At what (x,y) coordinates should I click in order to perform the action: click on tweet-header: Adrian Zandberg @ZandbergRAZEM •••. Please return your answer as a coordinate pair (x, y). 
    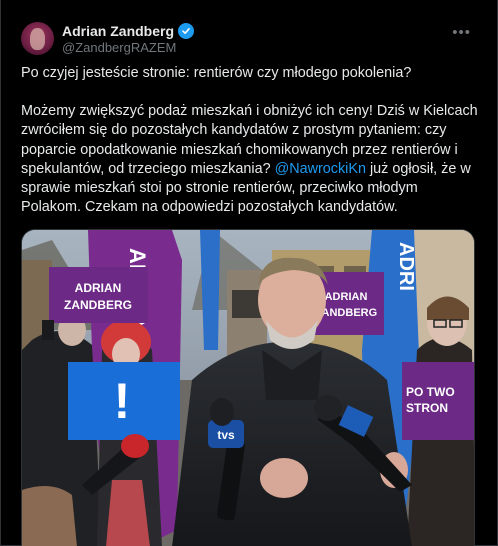
    Looking at the image, I should click on (249, 38).